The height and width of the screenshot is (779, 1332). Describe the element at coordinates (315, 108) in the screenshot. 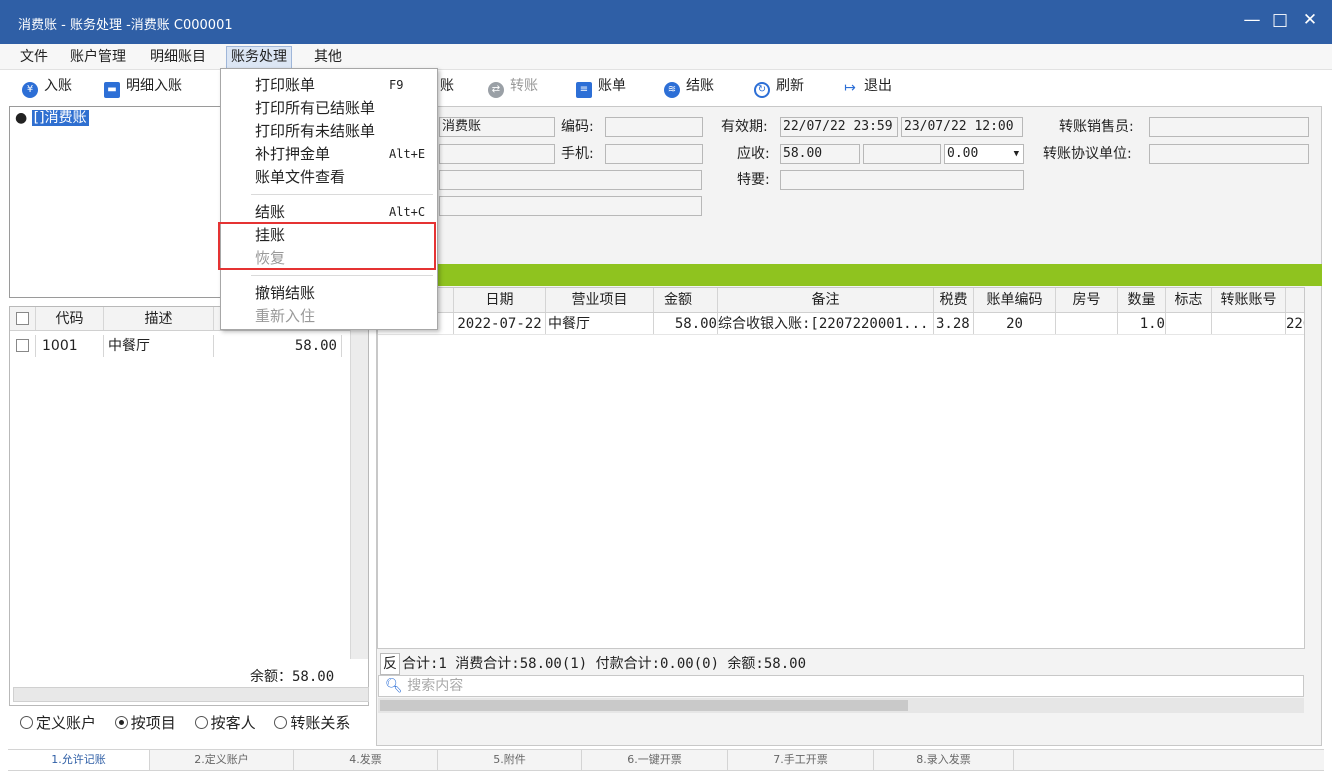

I see `menu-item-print-all-settled: 打印所有已结账单` at that location.